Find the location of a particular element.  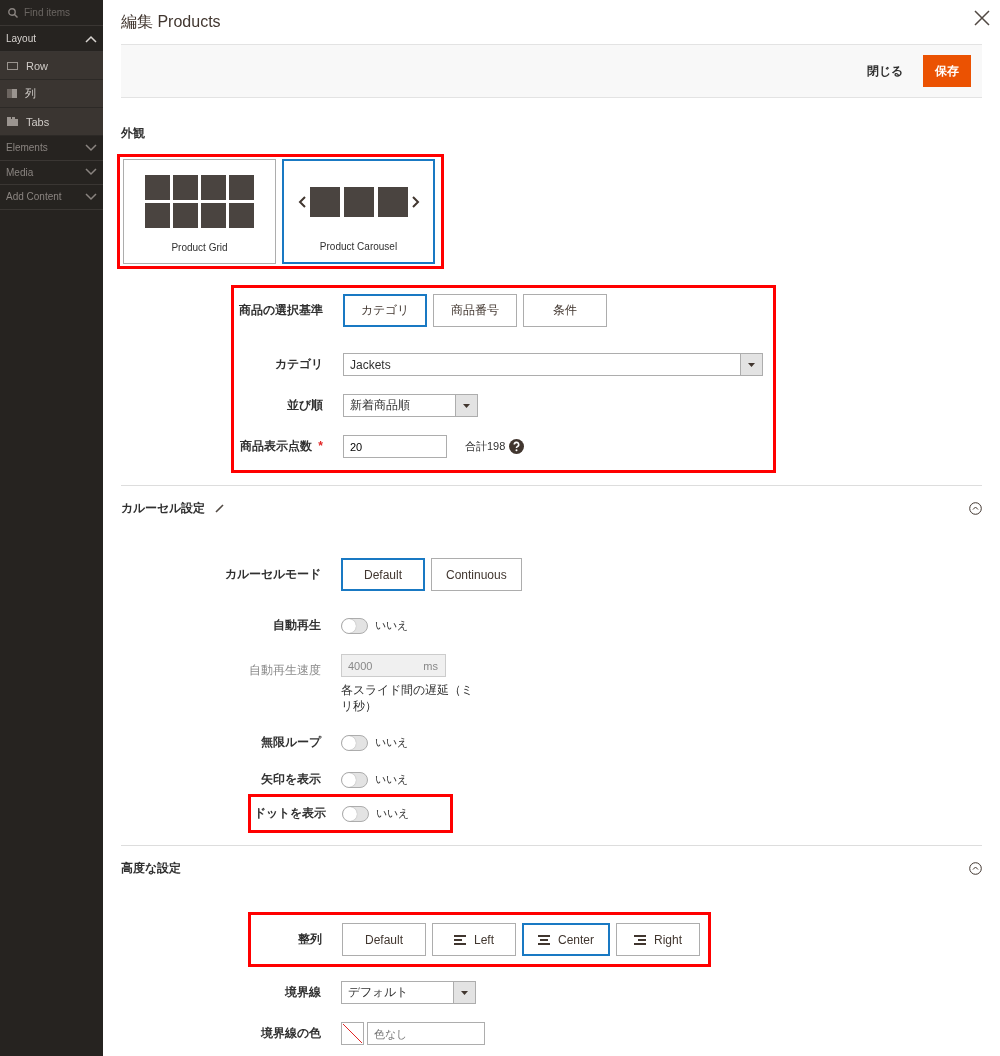

option-button: カテゴリ is located at coordinates (385, 310).